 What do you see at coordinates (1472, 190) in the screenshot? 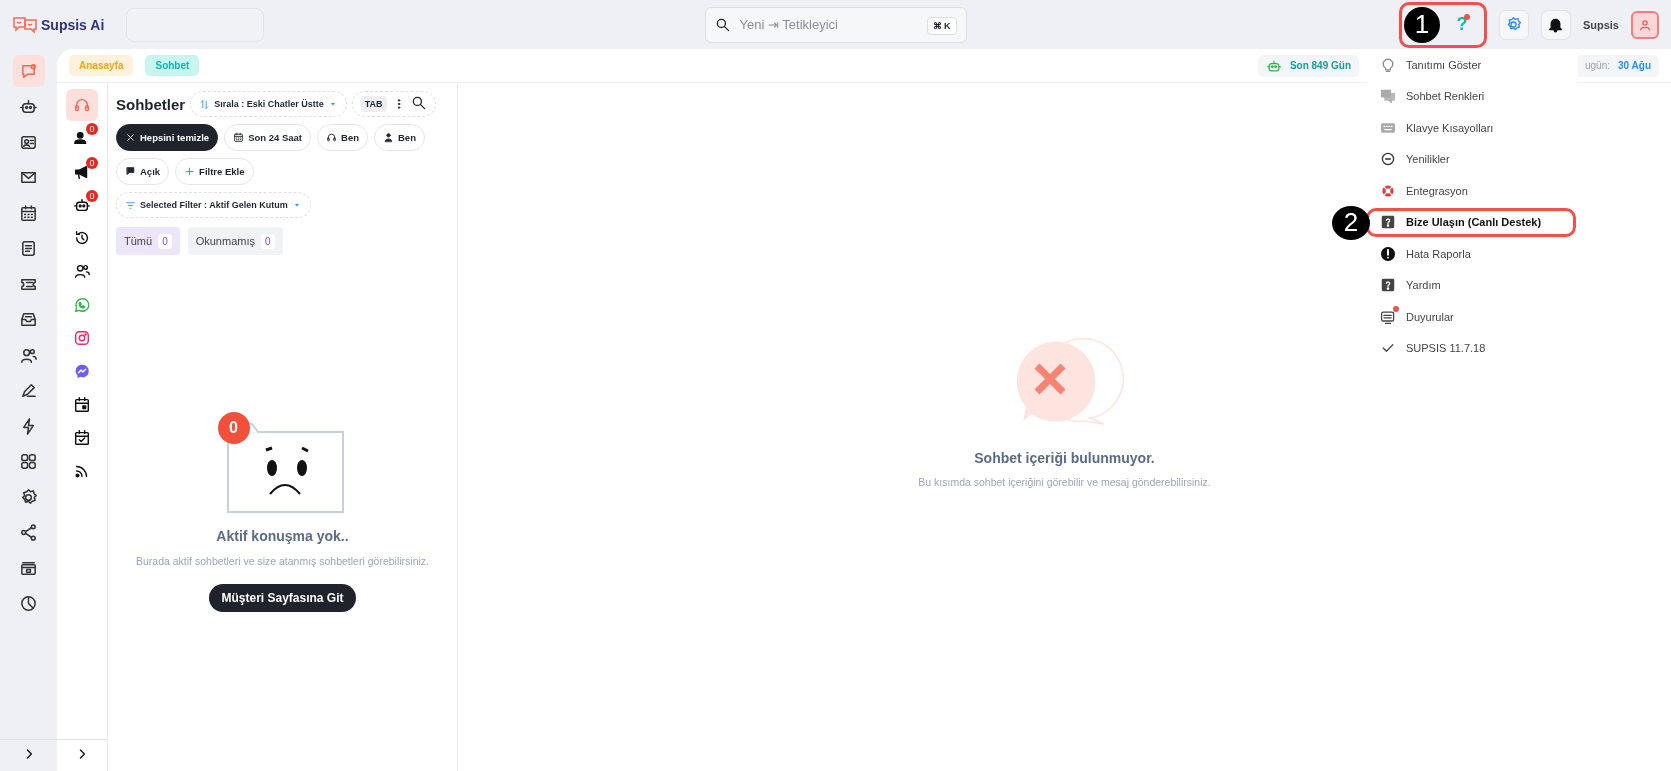
I see `menu-item: Entegrasyon` at bounding box center [1472, 190].